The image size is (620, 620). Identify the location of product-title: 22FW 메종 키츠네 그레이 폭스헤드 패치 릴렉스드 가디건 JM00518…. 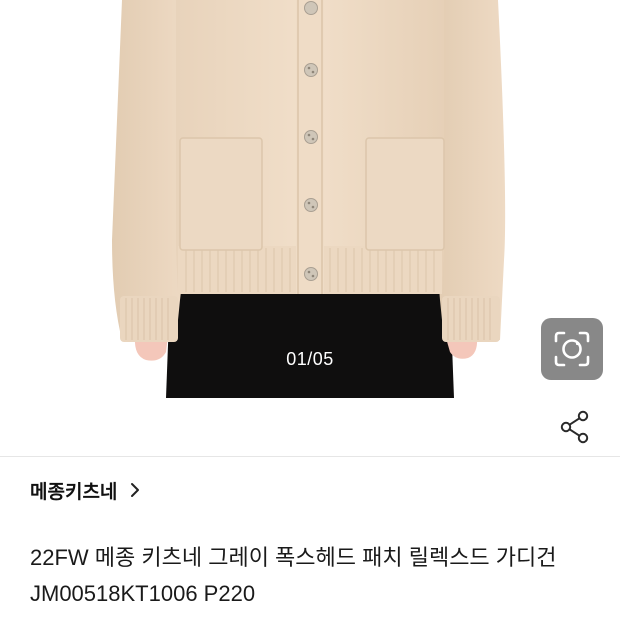
(293, 575).